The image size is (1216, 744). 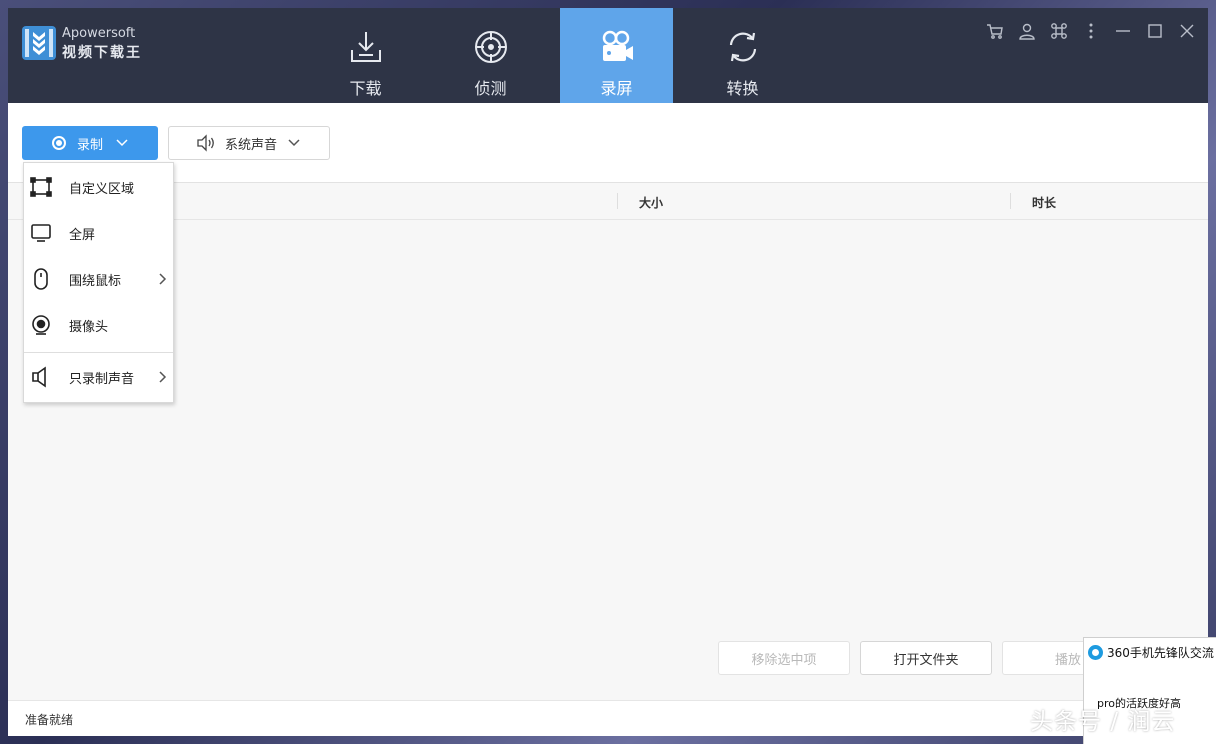 What do you see at coordinates (1160, 653) in the screenshot?
I see `popup-title: 360手机先锋队交流` at bounding box center [1160, 653].